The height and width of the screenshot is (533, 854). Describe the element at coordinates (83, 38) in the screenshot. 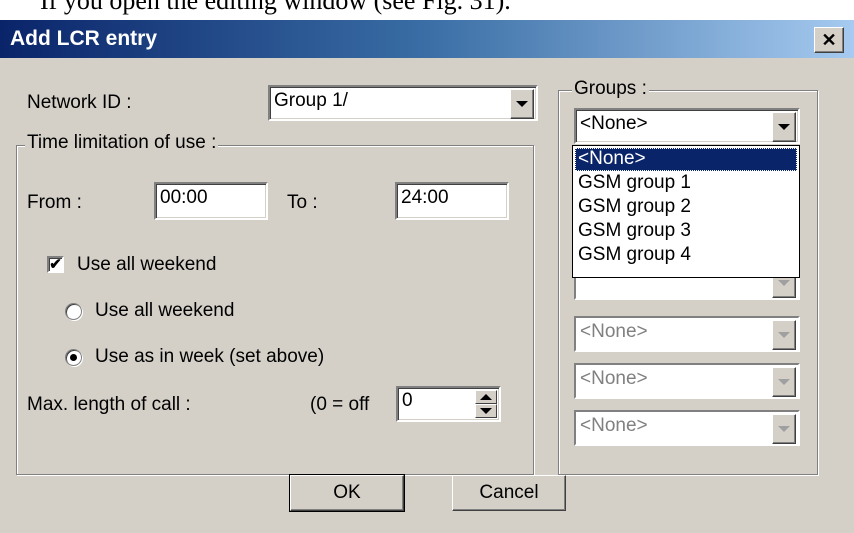

I see `dialog-title: Add LCR entry` at that location.